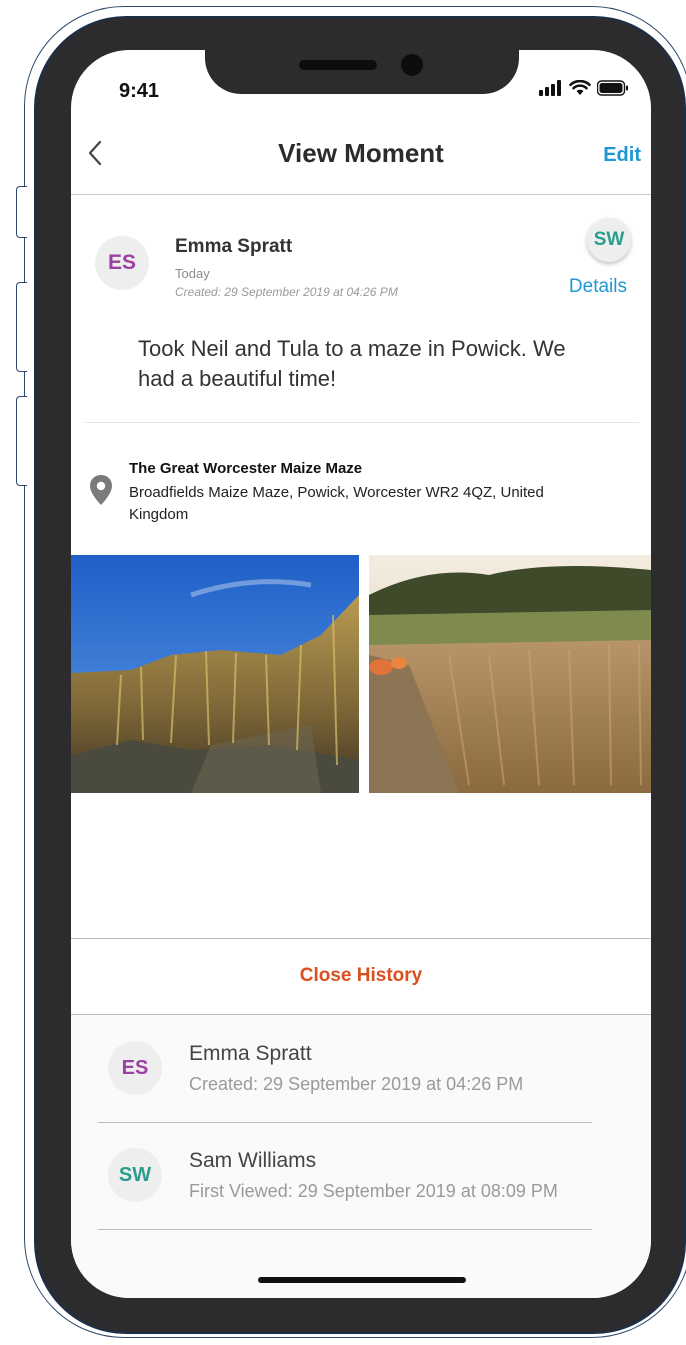 The image size is (686, 1345). What do you see at coordinates (356, 1084) in the screenshot?
I see `history-entry-detail: Created: 29 September 2019 at 04:26 PM` at bounding box center [356, 1084].